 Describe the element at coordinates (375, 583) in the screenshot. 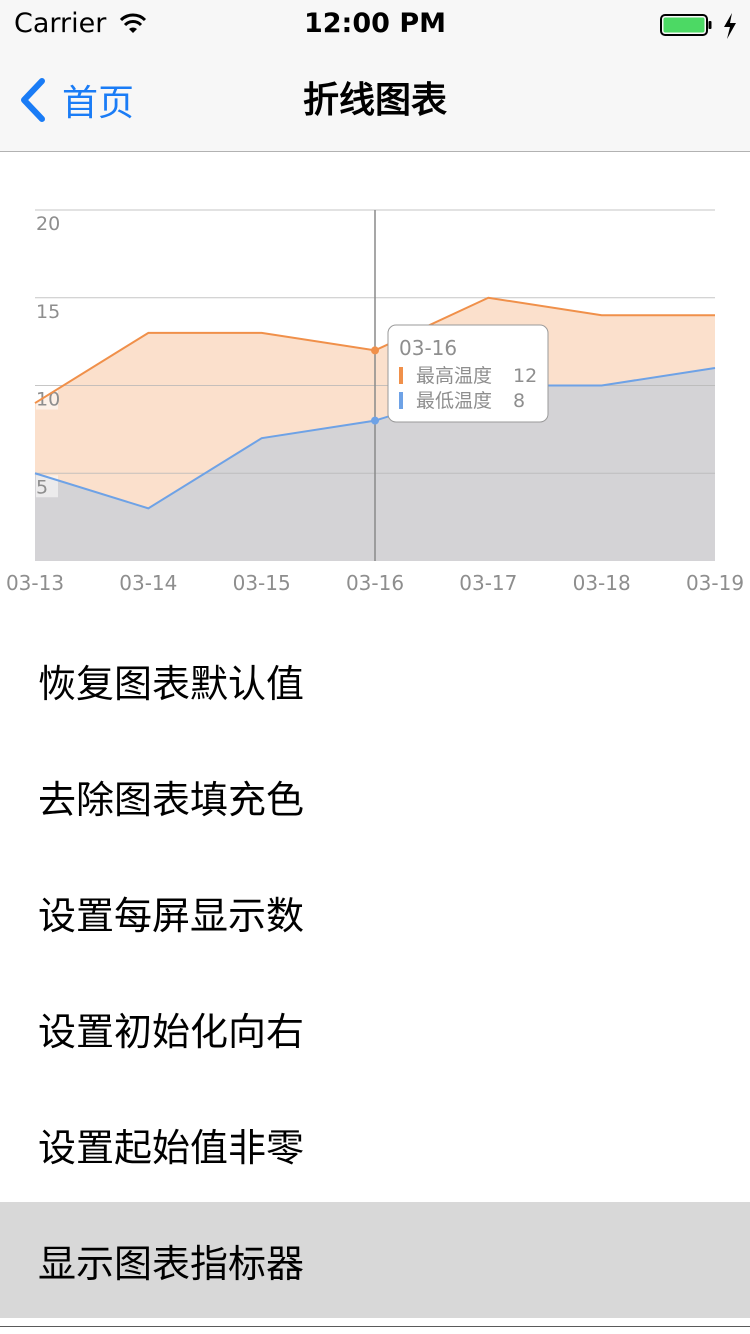

I see `x-tick-label: 03-16` at that location.